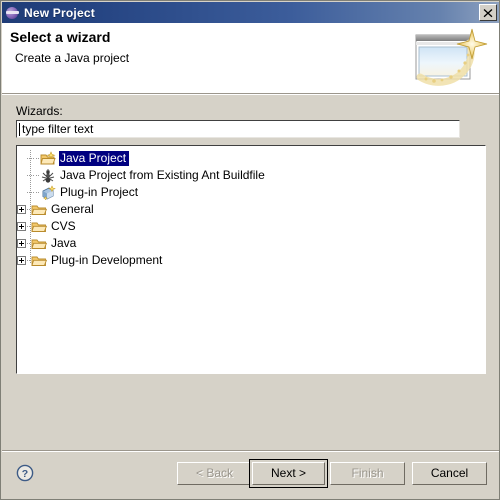 Image resolution: width=500 pixels, height=500 pixels. What do you see at coordinates (107, 260) in the screenshot?
I see `tree-item-label: Plug-in Development` at bounding box center [107, 260].